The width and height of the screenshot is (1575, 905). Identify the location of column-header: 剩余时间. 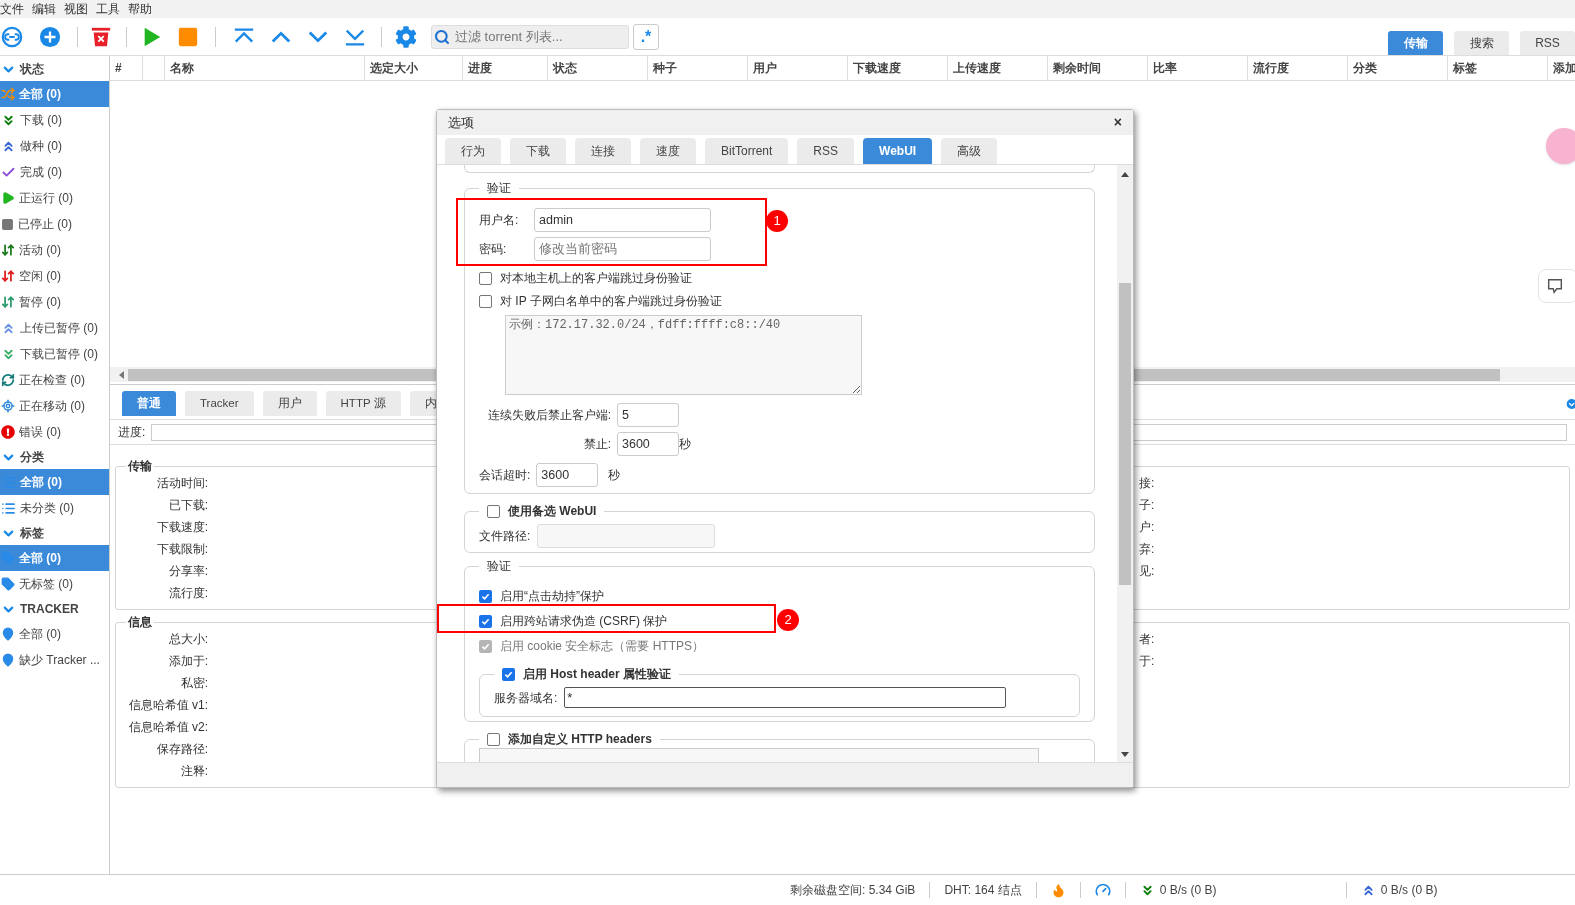
(1098, 68).